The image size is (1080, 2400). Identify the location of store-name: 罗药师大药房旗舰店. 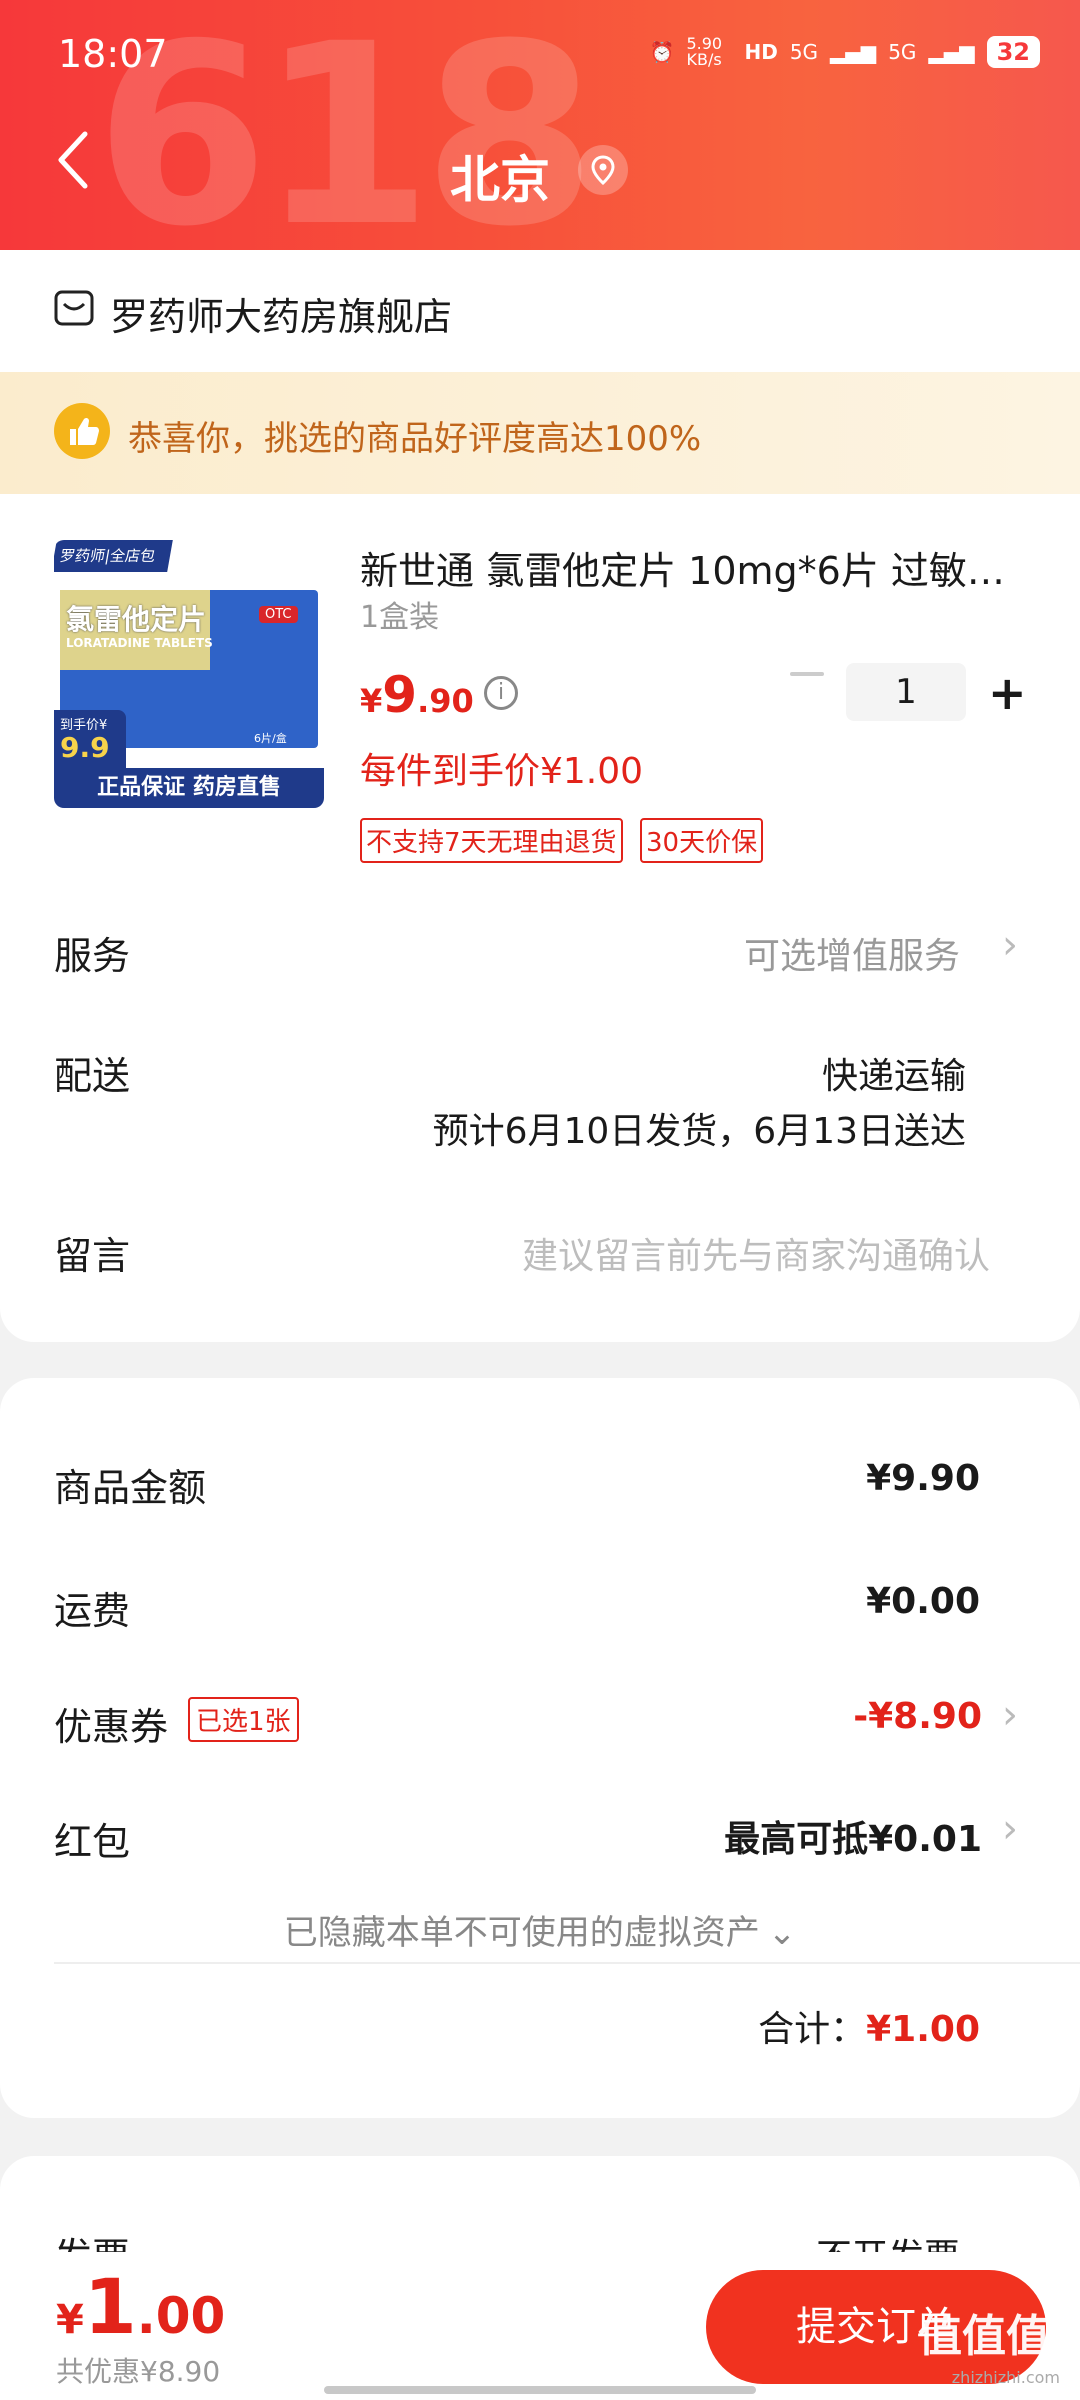
(281, 313).